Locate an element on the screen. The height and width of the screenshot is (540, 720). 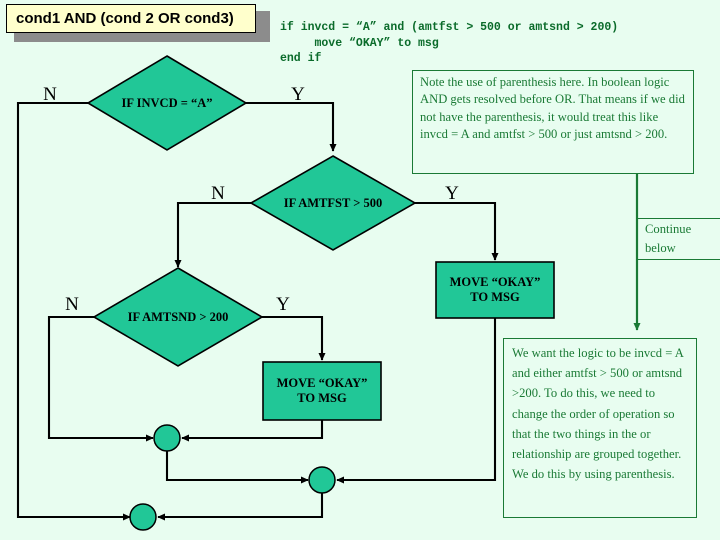
continue-below-label: Continue below is located at coordinates (678, 239).